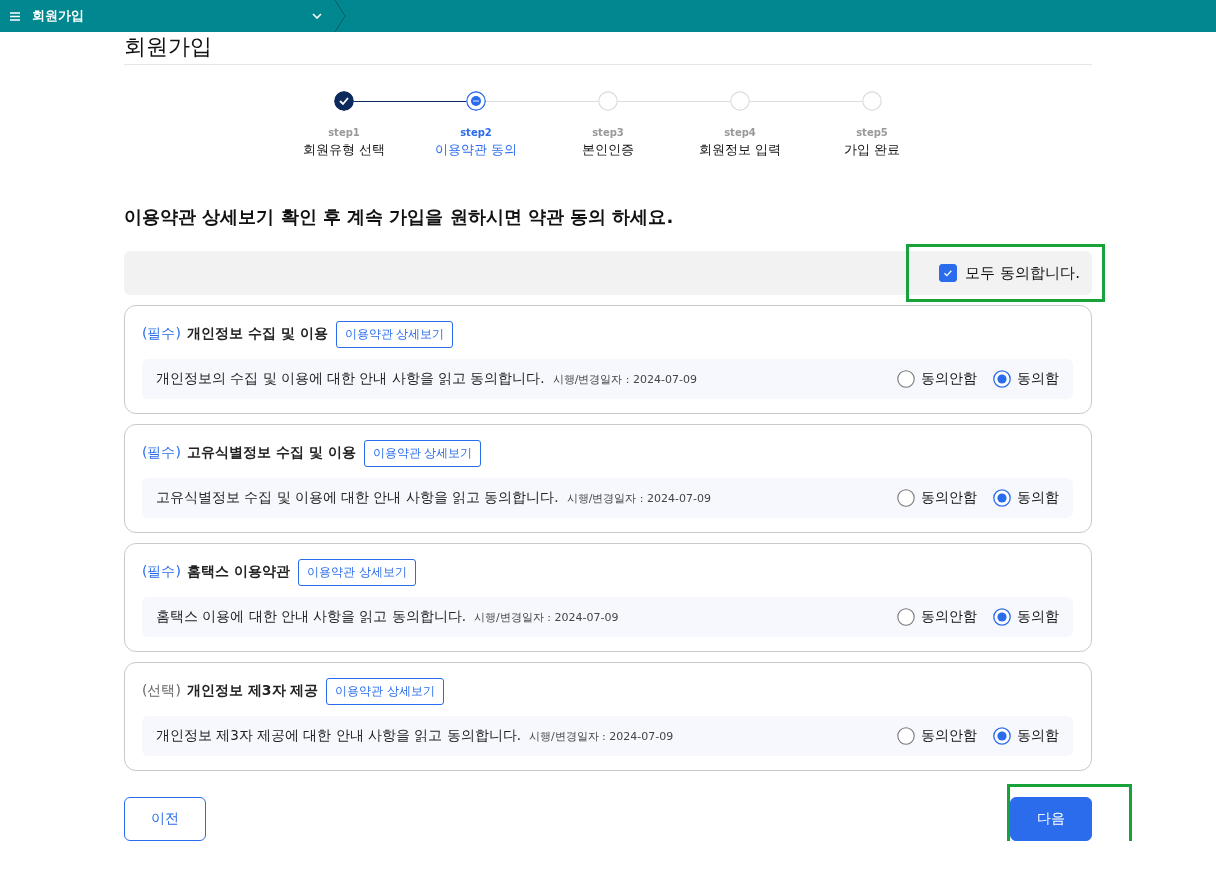 The width and height of the screenshot is (1216, 891). Describe the element at coordinates (311, 617) in the screenshot. I see `term-description: 홈택스 이용에 대한 안내 사항을 읽고 동의합니다.` at that location.